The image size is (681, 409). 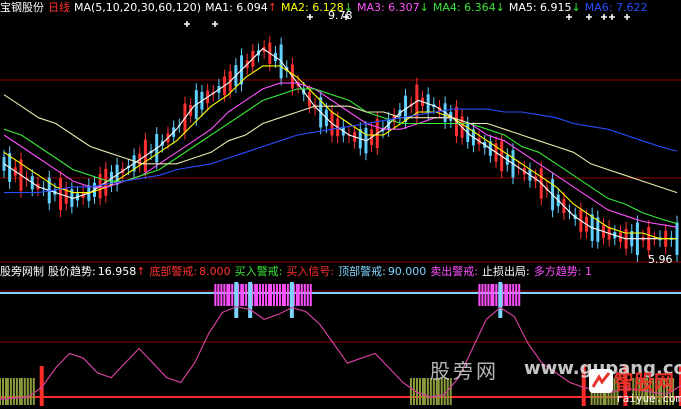 I want to click on ma6-value: MA6: 7.622, so click(x=616, y=7).